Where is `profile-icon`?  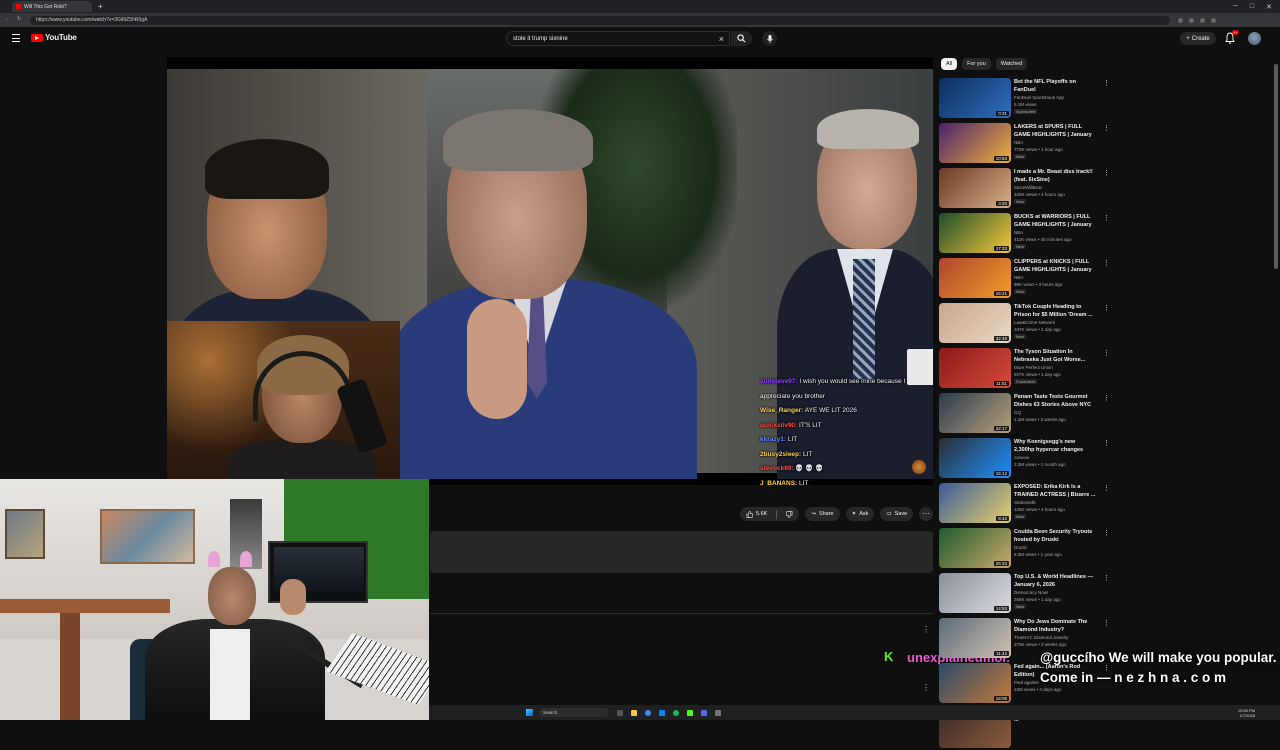 profile-icon is located at coordinates (1213, 20).